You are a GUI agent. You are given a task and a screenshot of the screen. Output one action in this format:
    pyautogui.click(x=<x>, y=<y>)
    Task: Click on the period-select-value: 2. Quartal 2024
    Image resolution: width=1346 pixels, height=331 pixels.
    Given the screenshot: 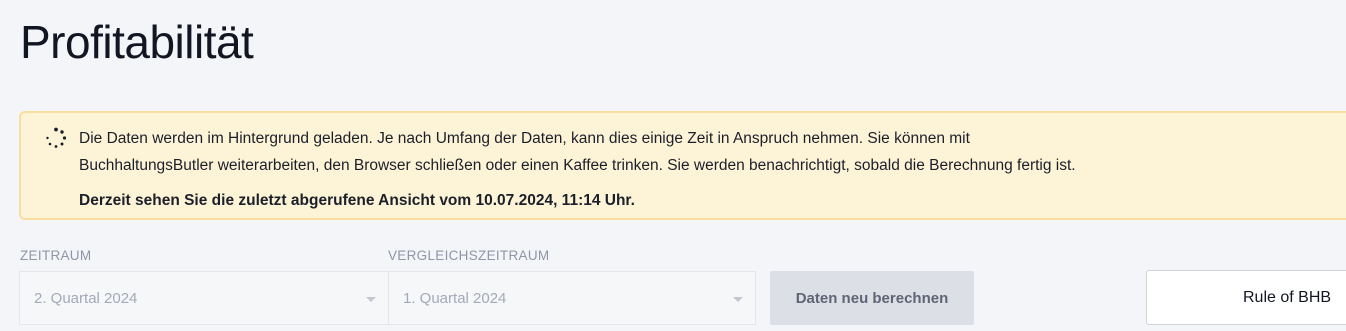 What is the action you would take?
    pyautogui.click(x=86, y=298)
    